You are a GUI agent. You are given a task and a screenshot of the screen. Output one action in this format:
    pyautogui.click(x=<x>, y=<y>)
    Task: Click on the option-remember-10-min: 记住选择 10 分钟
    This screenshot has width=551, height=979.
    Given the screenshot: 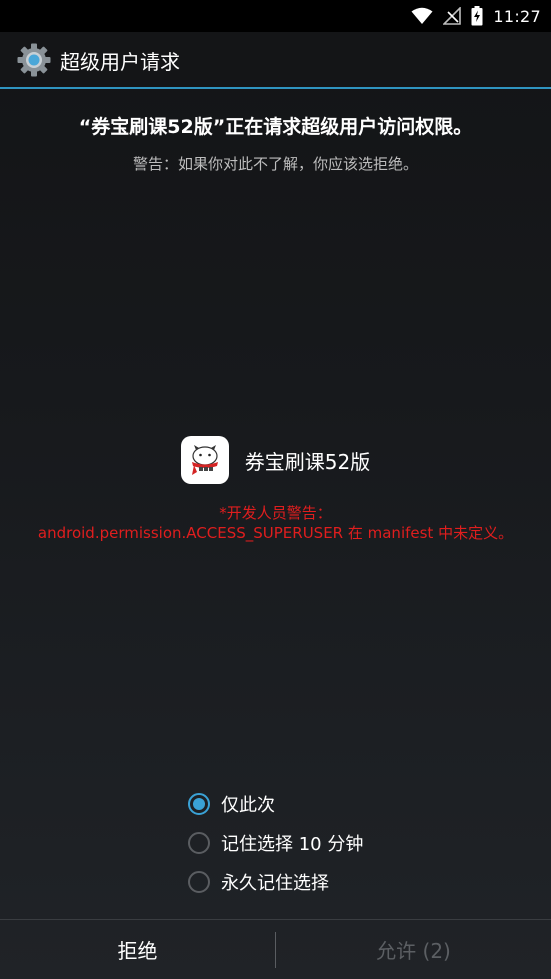 What is the action you would take?
    pyautogui.click(x=338, y=842)
    